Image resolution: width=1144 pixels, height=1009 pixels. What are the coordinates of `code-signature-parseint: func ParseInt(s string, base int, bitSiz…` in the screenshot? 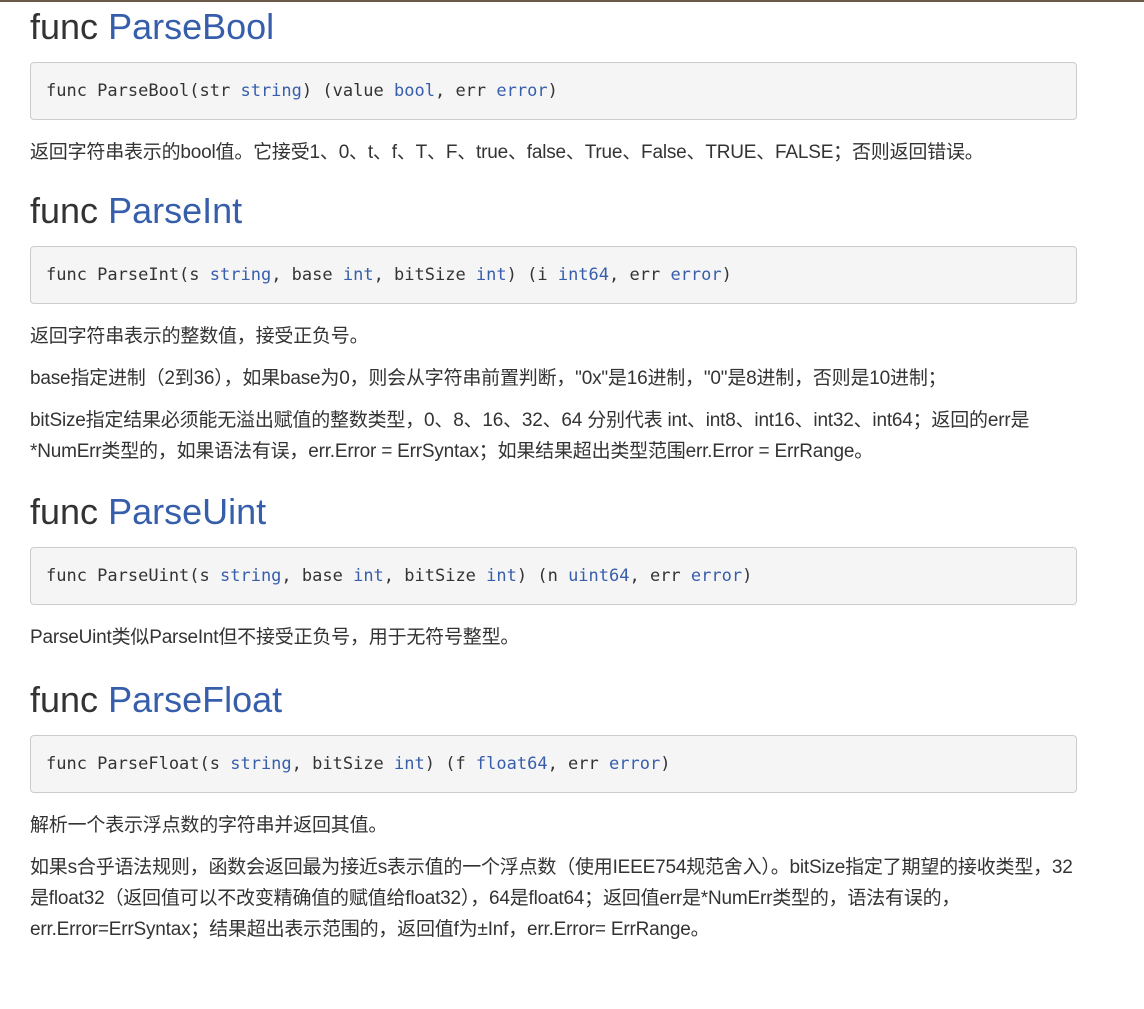 It's located at (553, 275).